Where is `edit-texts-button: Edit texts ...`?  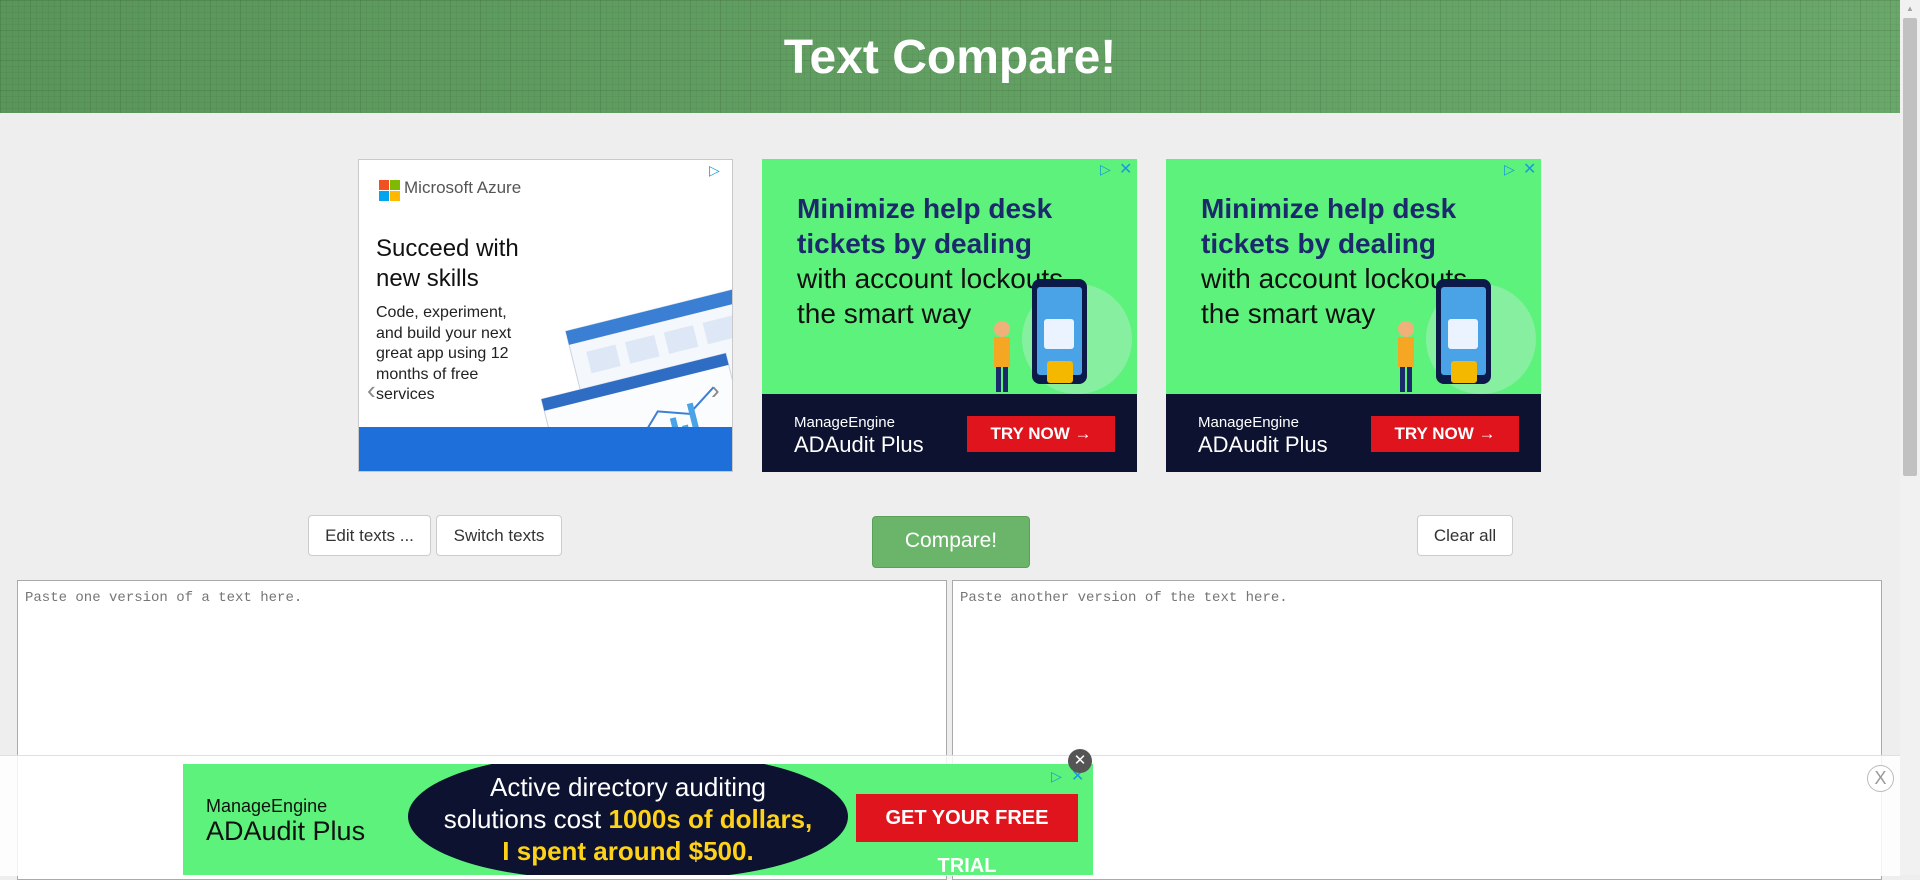
edit-texts-button: Edit texts ... is located at coordinates (369, 535).